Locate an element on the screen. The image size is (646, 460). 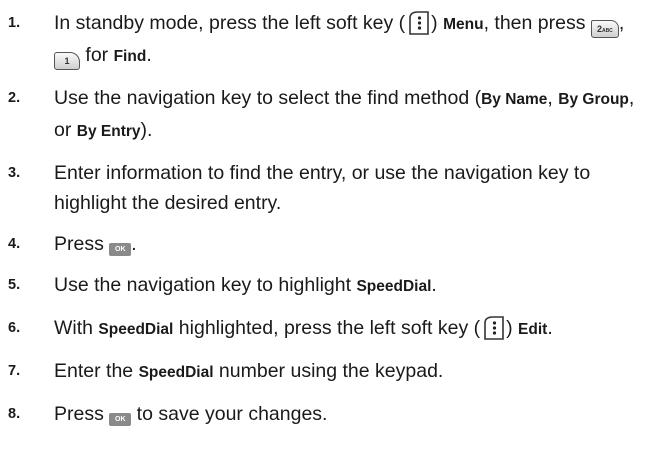
step-number: 2. is located at coordinates (14, 98).